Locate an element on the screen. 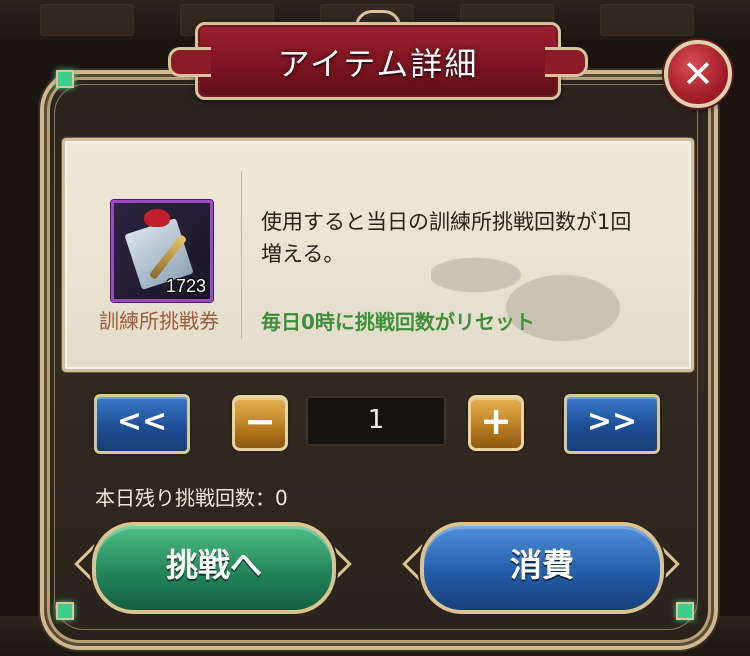  quantity-increment-button: + is located at coordinates (496, 423).